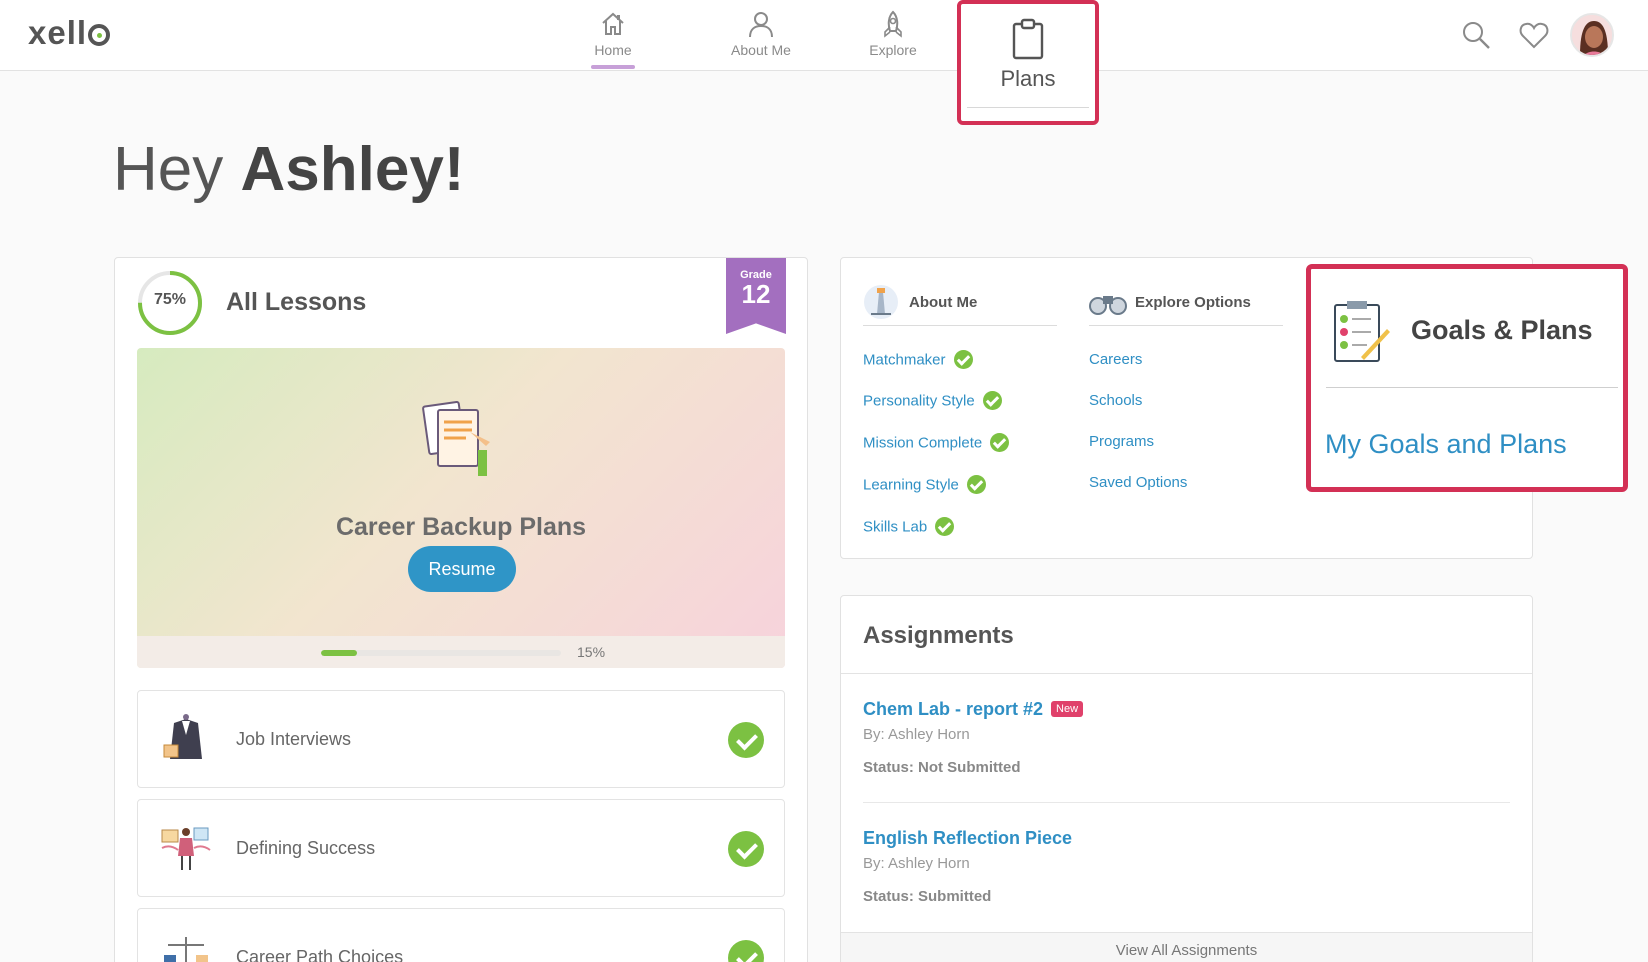  What do you see at coordinates (186, 741) in the screenshot?
I see `suit-icon` at bounding box center [186, 741].